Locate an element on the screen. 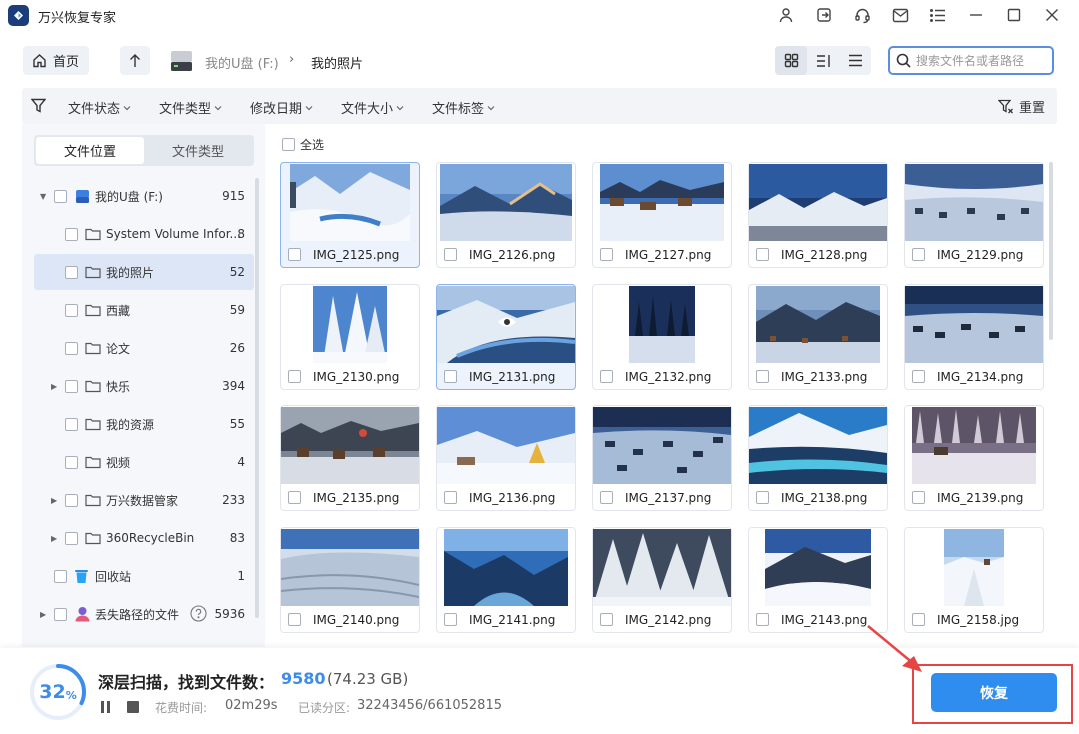  account-icon is located at coordinates (786, 15).